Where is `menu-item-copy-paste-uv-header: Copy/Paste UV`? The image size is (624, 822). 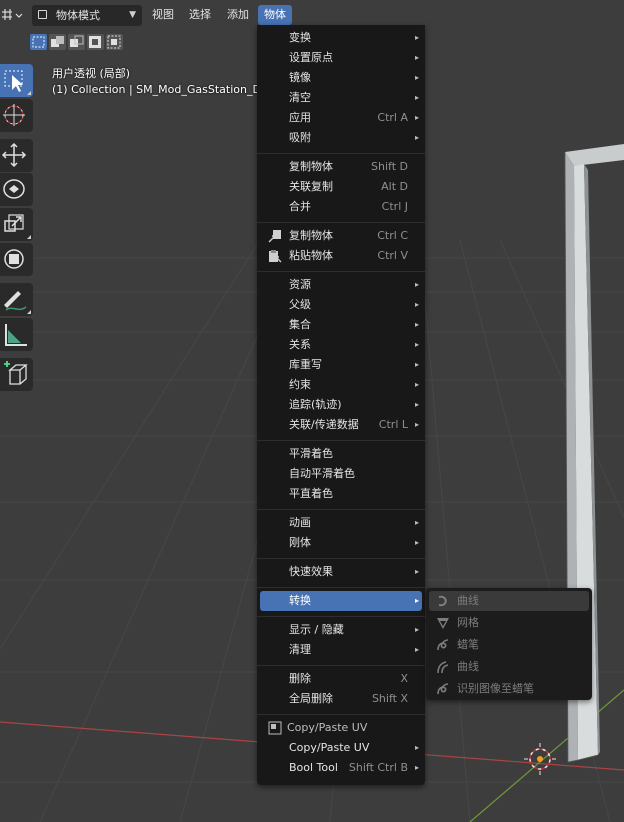
menu-item-copy-paste-uv-header: Copy/Paste UV is located at coordinates (341, 728).